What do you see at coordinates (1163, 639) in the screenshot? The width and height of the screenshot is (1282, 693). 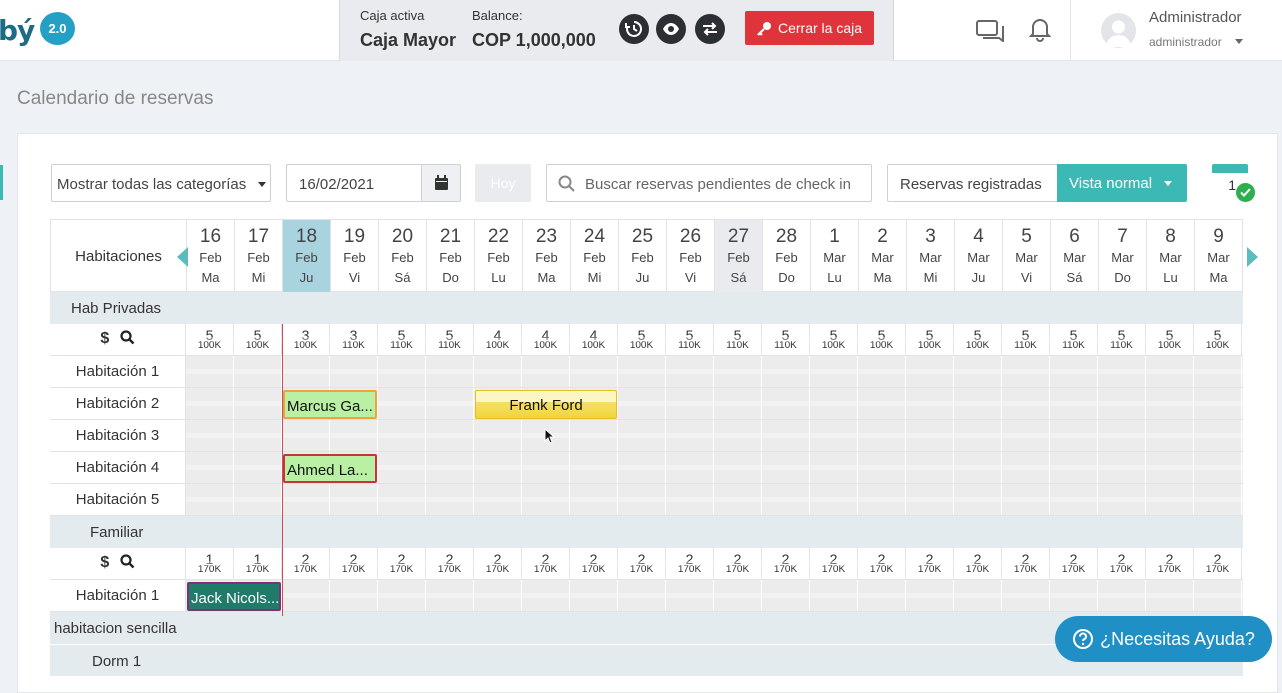 I see `help-button: ¿Necesitas Ayuda?` at bounding box center [1163, 639].